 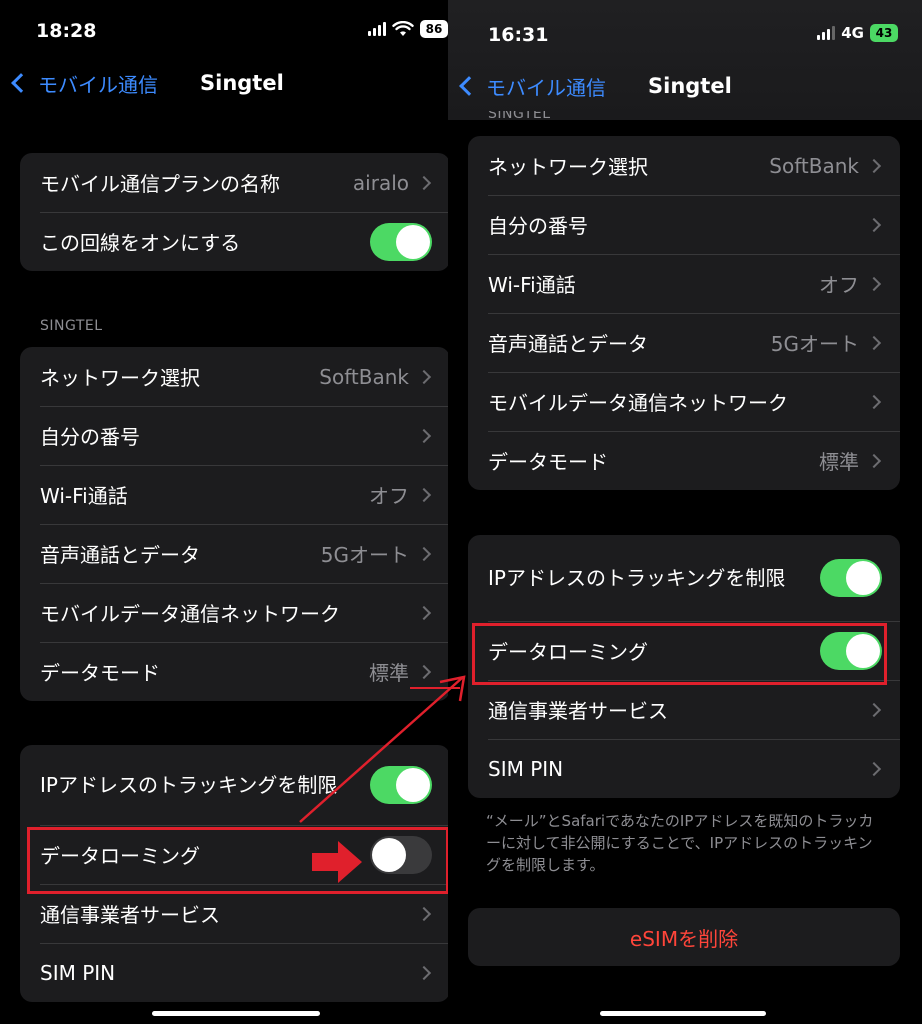 What do you see at coordinates (852, 33) in the screenshot?
I see `network-type: 4G` at bounding box center [852, 33].